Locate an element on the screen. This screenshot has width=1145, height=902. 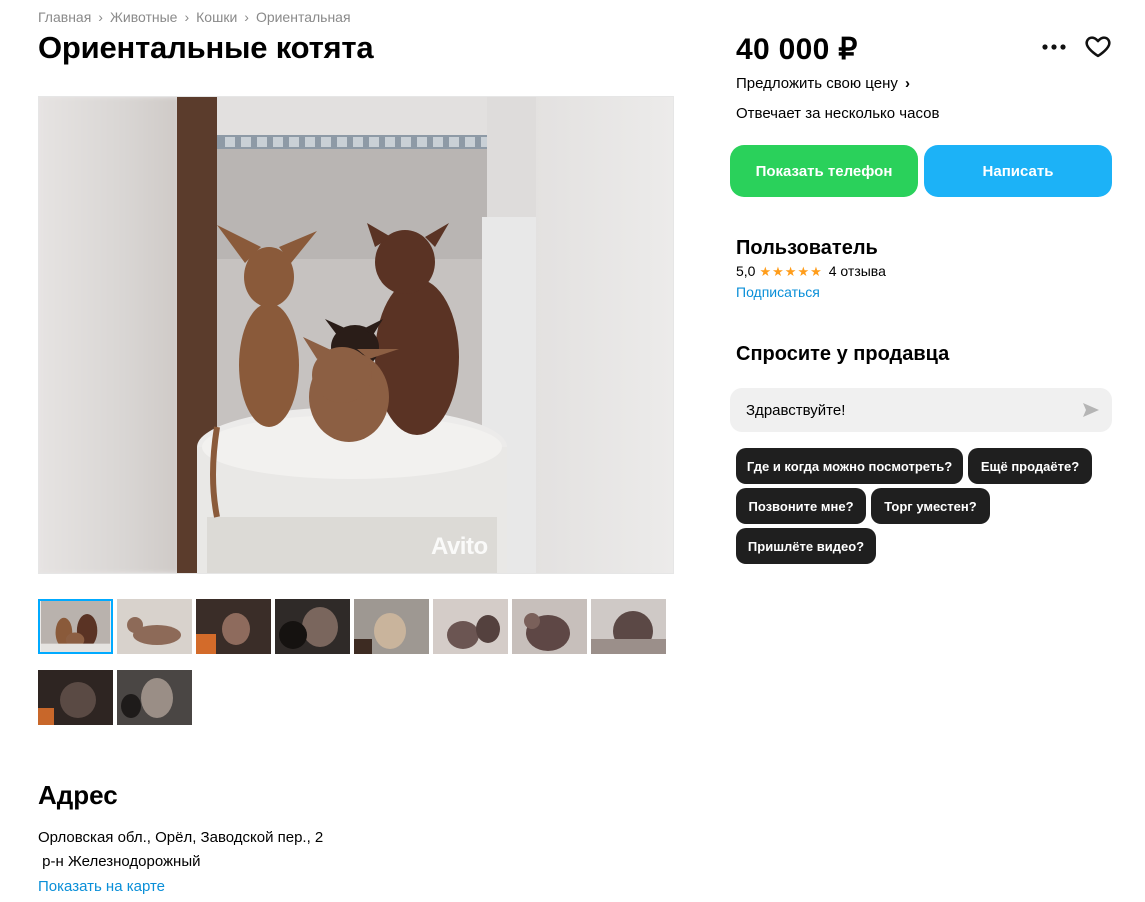
quick-question-send-video: Пришлёте видео? is located at coordinates (806, 546).